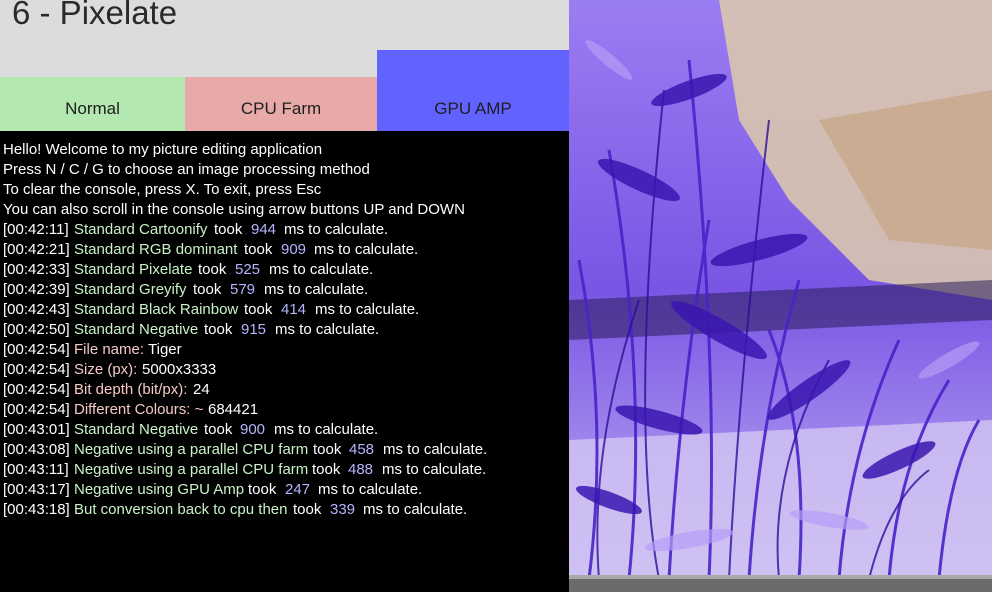  I want to click on info-line: [00:42:54] File name: Tiger, so click(284, 350).